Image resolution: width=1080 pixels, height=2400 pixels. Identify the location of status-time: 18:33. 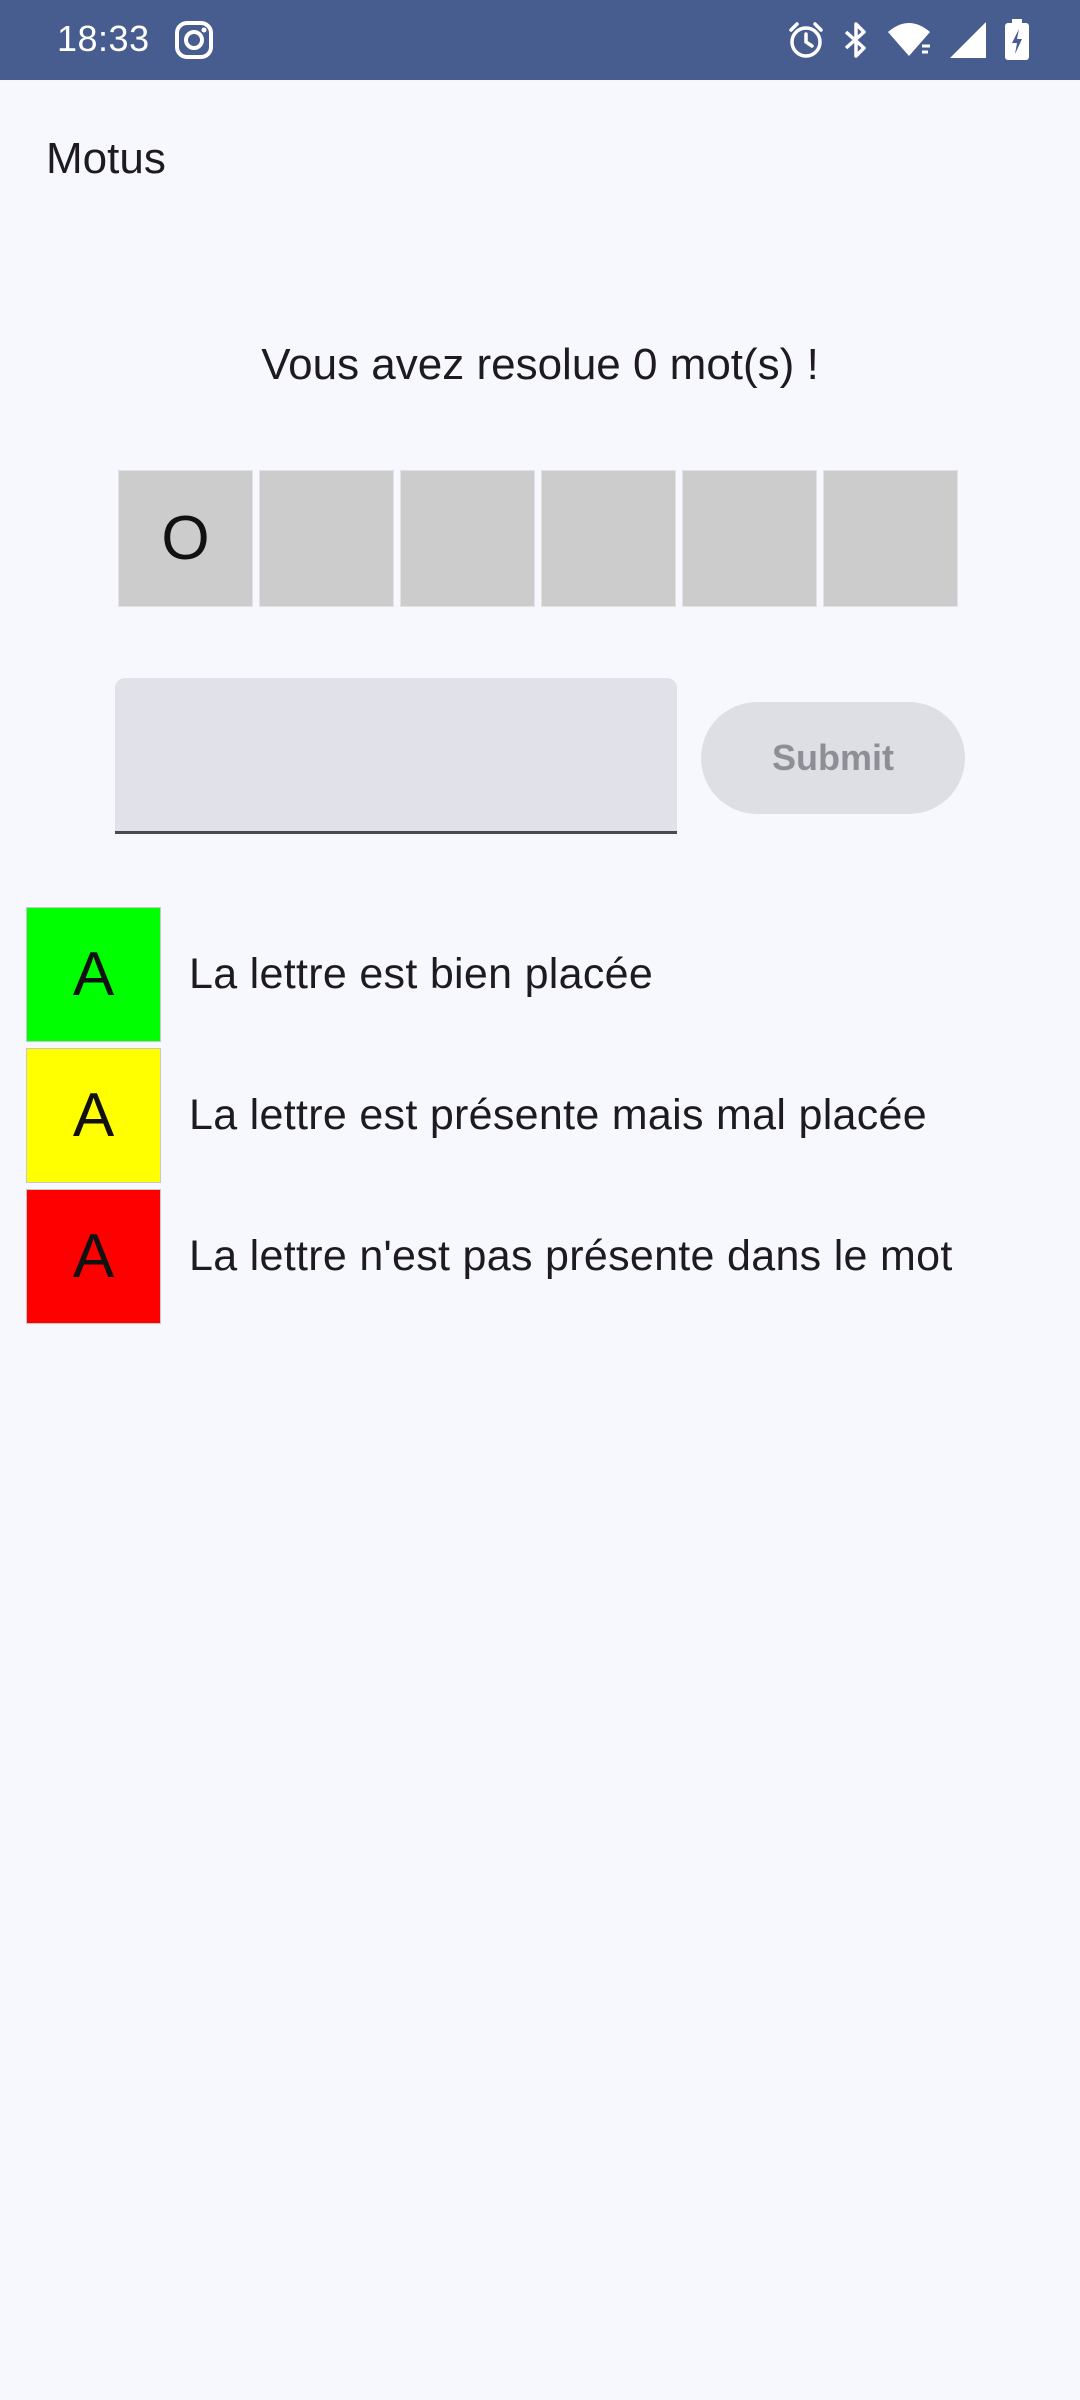
(103, 38).